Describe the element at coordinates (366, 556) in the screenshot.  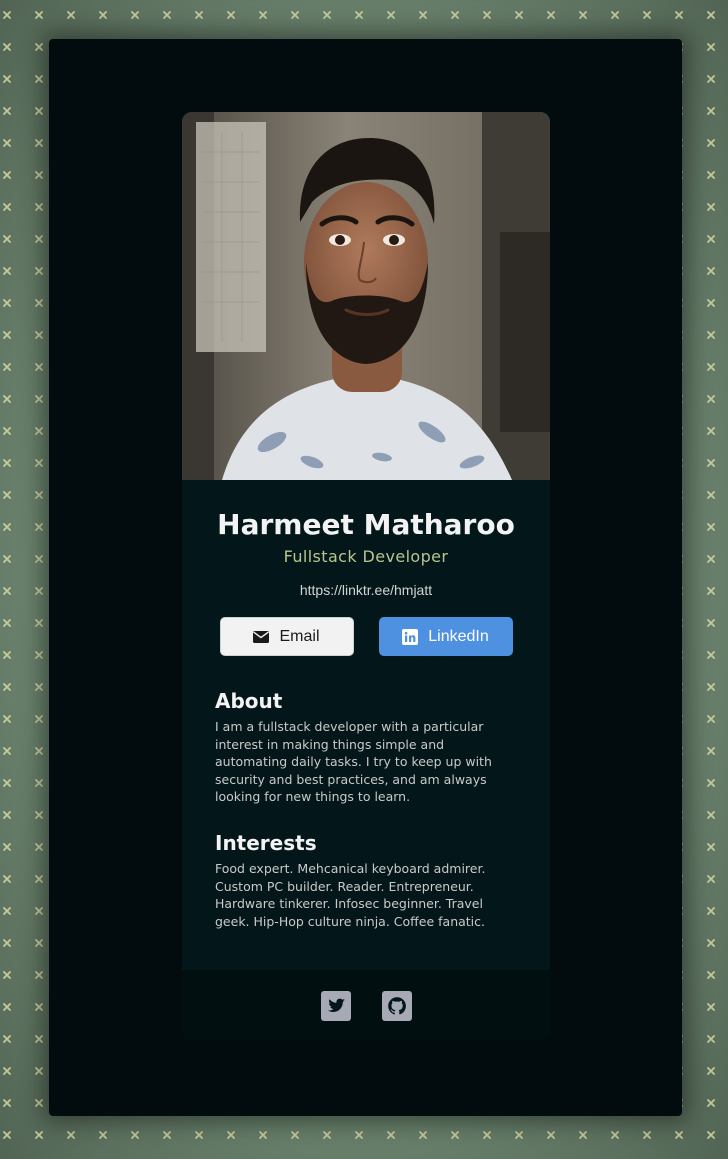
I see `profile-role: Fullstack Developer` at that location.